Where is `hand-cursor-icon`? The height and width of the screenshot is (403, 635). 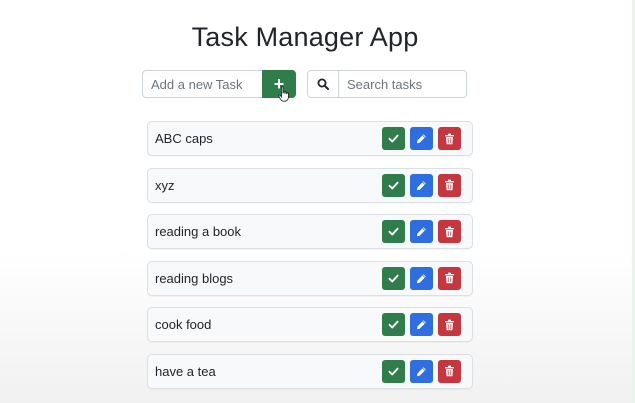
hand-cursor-icon is located at coordinates (283, 94).